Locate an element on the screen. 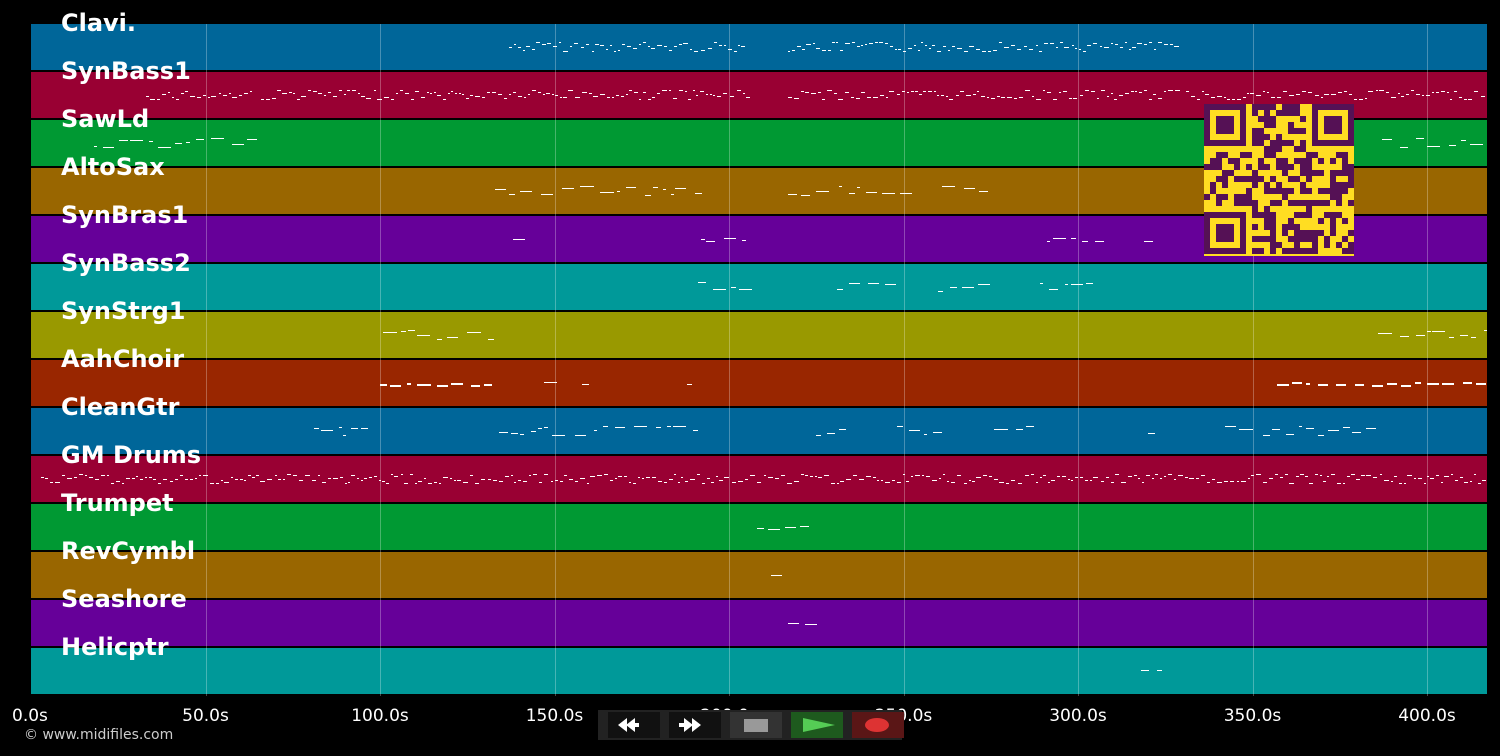 The width and height of the screenshot is (1500, 756). rewind-button is located at coordinates (634, 725).